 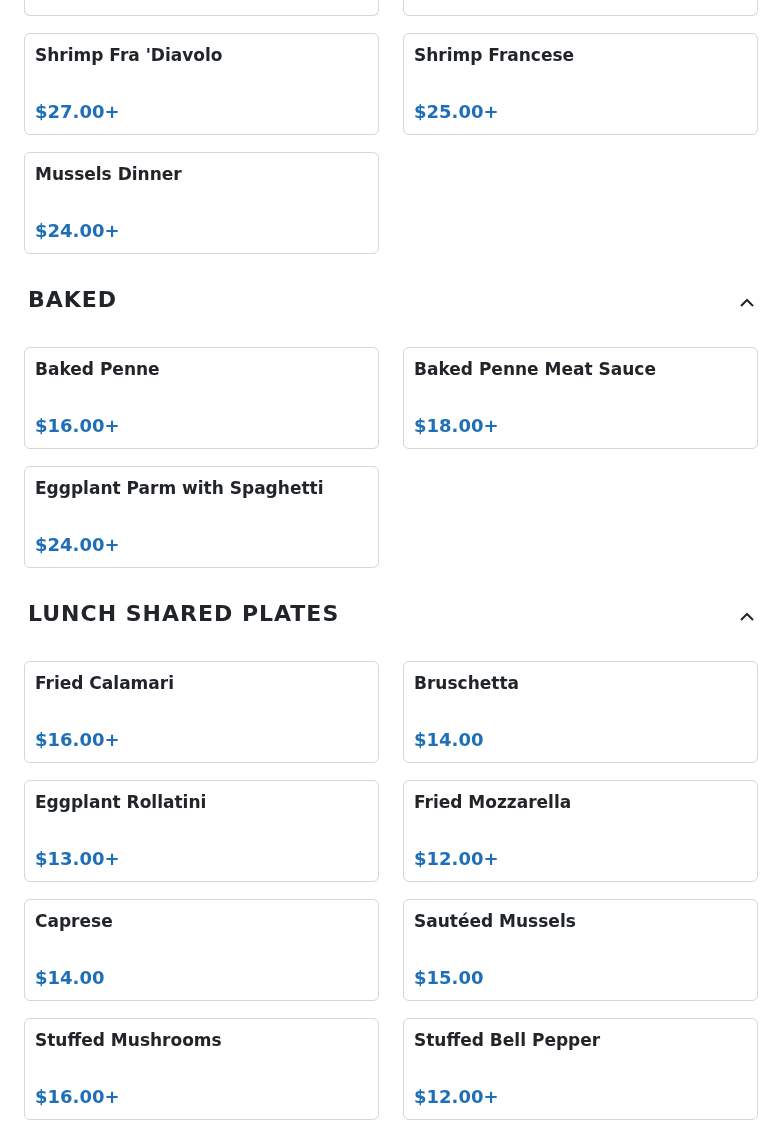 I want to click on item-name: Caprese, so click(x=74, y=921).